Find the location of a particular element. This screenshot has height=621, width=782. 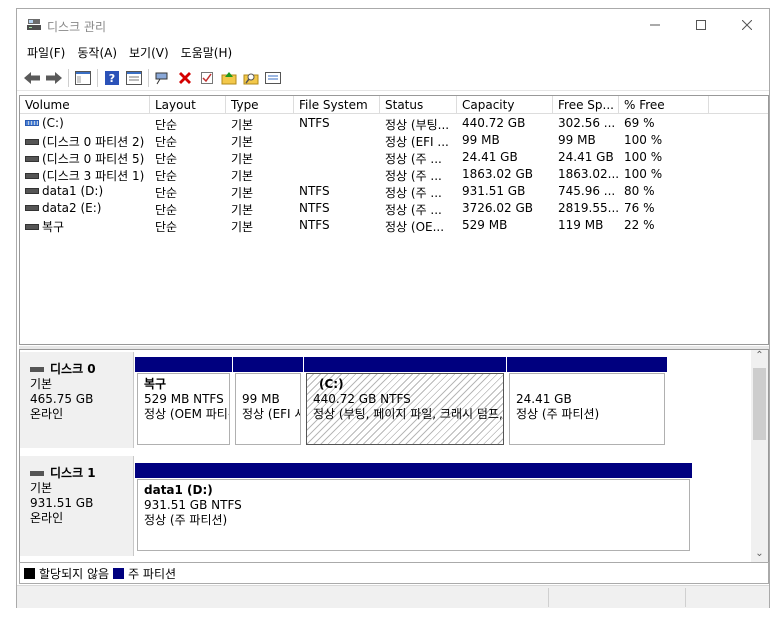

menu-view: 보기(V) is located at coordinates (149, 52).